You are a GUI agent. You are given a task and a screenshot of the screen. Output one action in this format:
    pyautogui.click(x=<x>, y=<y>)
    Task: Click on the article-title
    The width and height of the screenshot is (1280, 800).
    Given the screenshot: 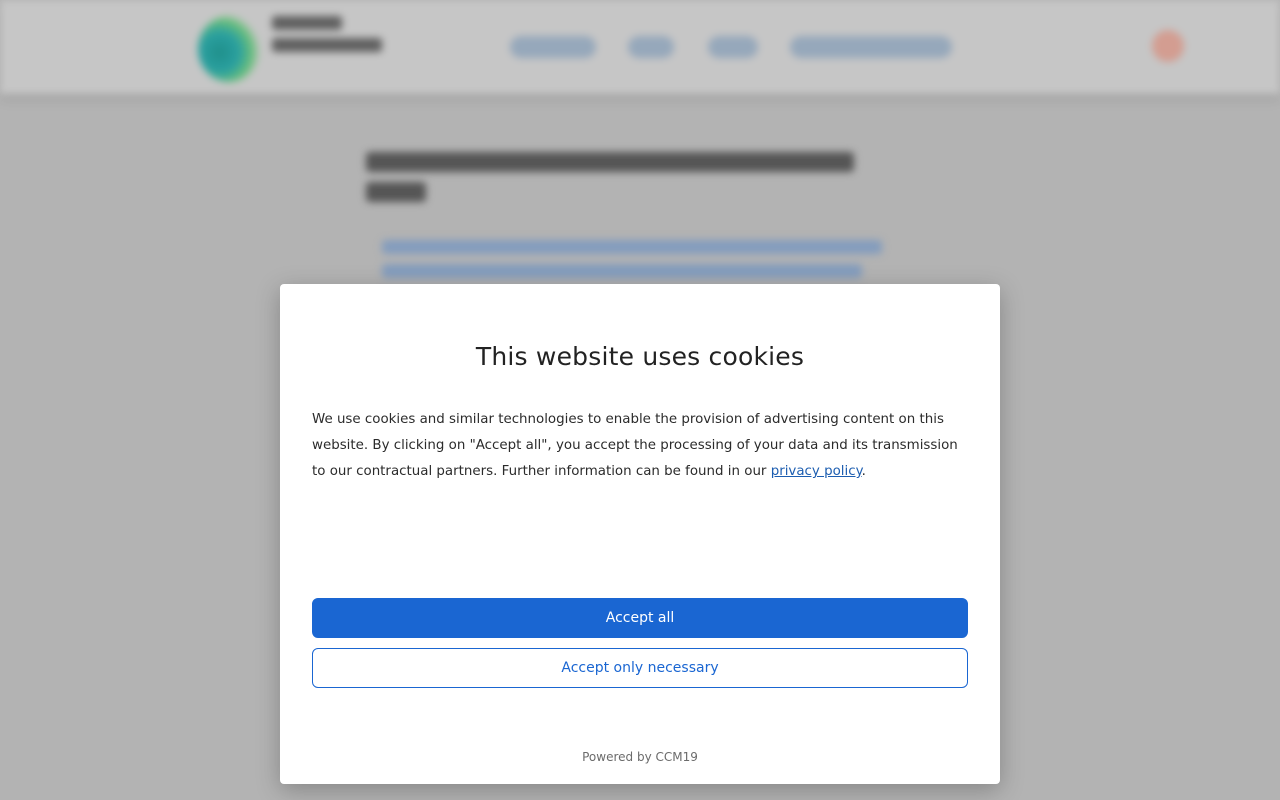 What is the action you would take?
    pyautogui.click(x=611, y=180)
    